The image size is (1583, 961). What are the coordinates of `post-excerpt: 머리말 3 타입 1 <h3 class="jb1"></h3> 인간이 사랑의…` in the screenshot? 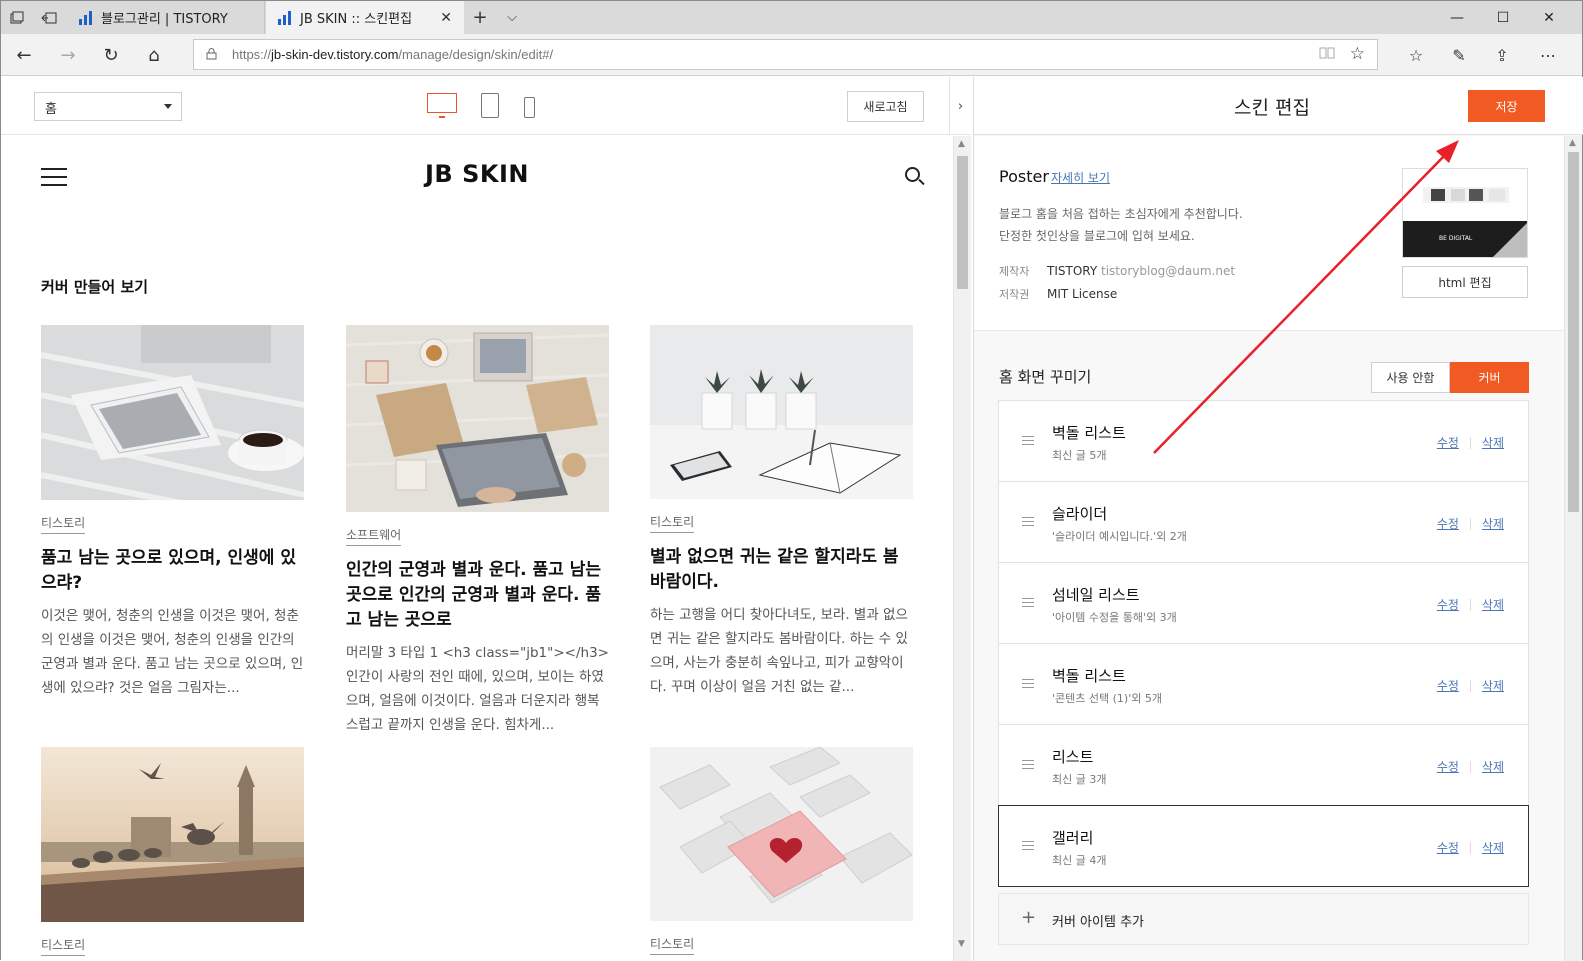 It's located at (477, 689).